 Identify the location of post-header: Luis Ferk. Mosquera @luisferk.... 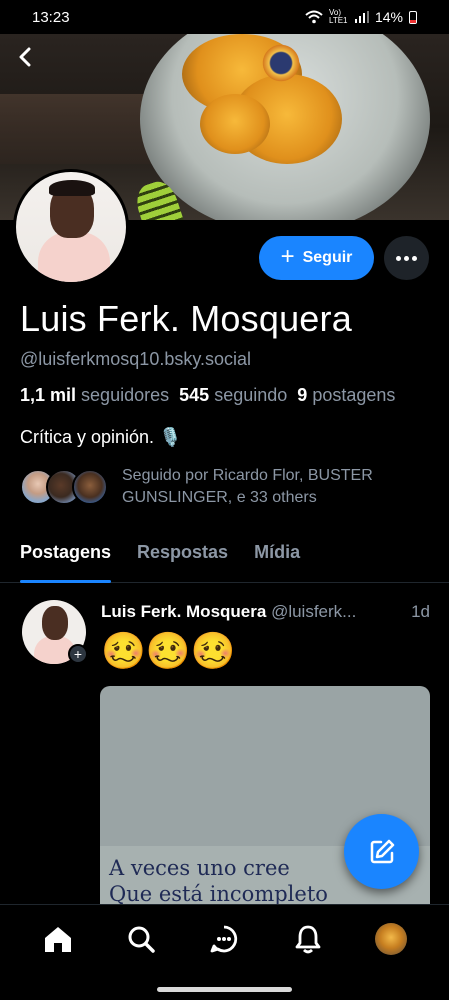
(266, 612).